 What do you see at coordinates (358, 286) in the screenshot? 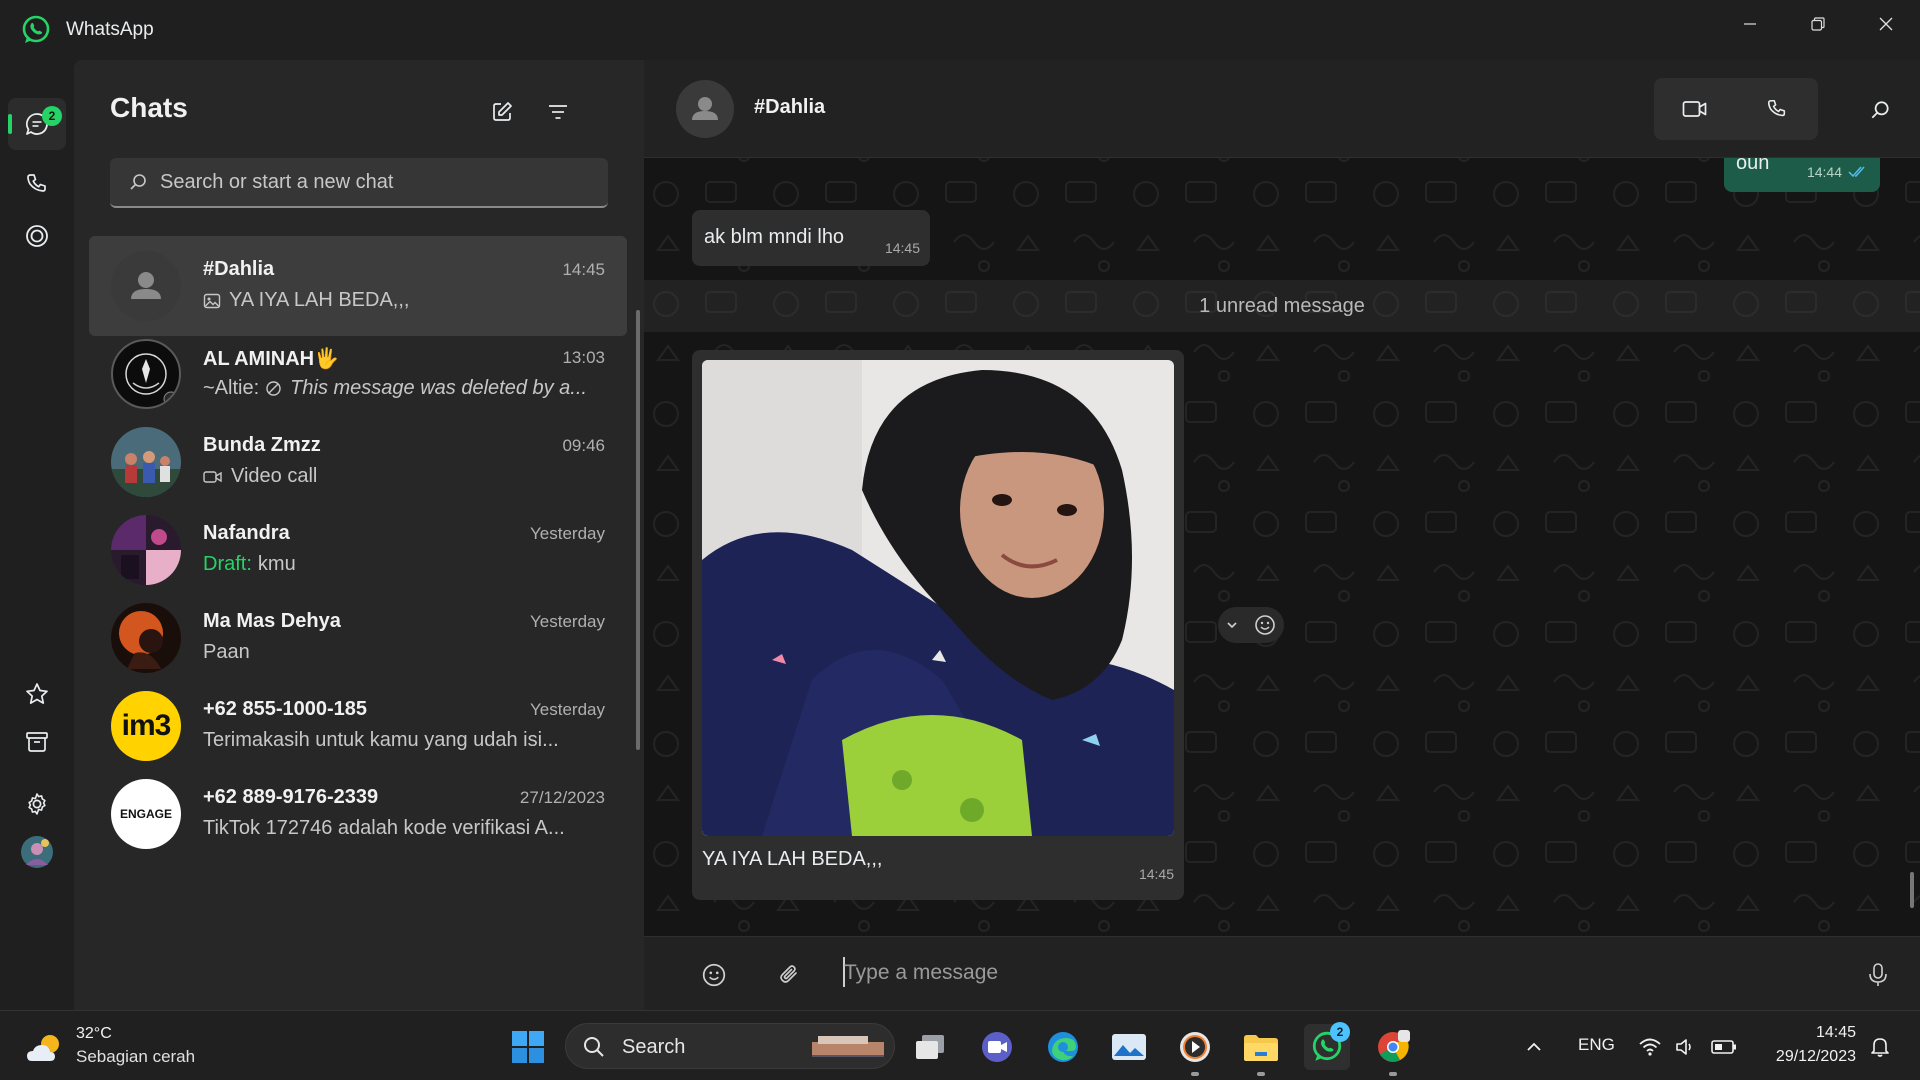
I see `chat-item-dahlia: #Dahlia 14:45 YA IYA LAH BEDA,,,` at bounding box center [358, 286].